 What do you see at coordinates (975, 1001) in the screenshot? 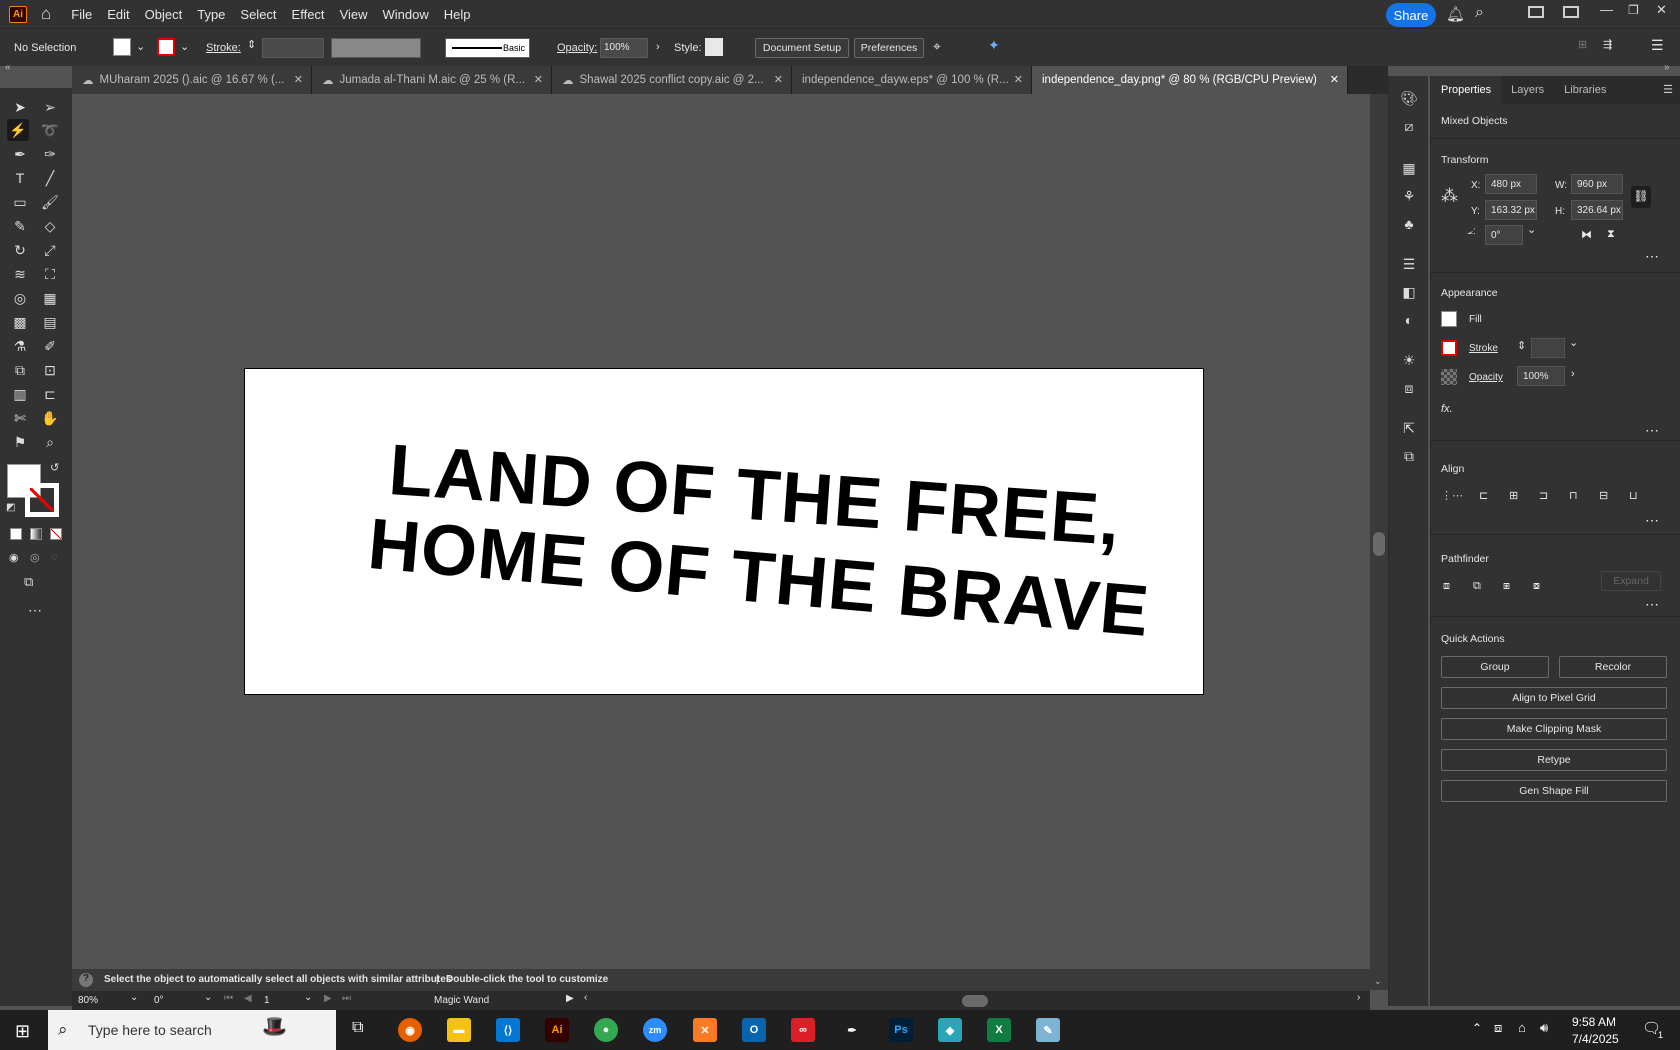
I see `horizontal-scroll-thumb` at bounding box center [975, 1001].